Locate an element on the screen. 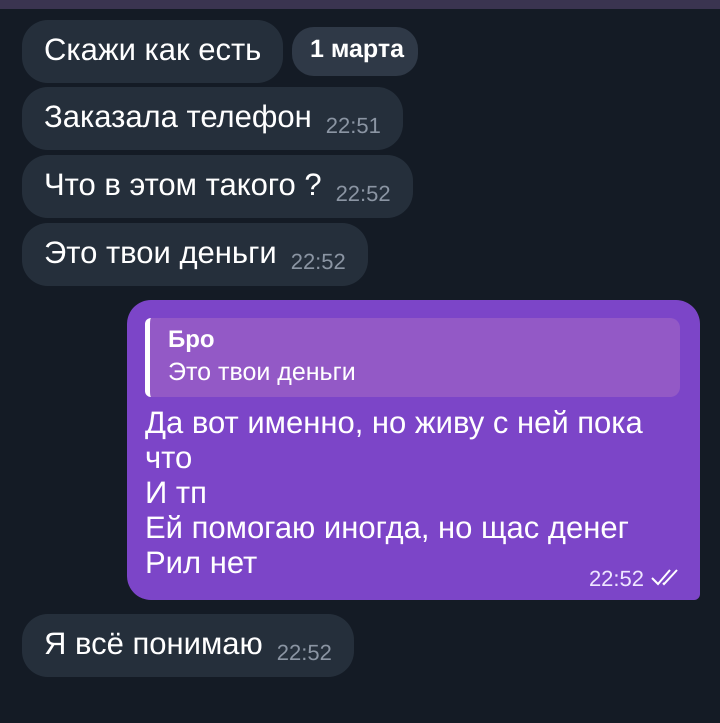 The image size is (720, 723). reply-text: Это твои деньги is located at coordinates (262, 372).